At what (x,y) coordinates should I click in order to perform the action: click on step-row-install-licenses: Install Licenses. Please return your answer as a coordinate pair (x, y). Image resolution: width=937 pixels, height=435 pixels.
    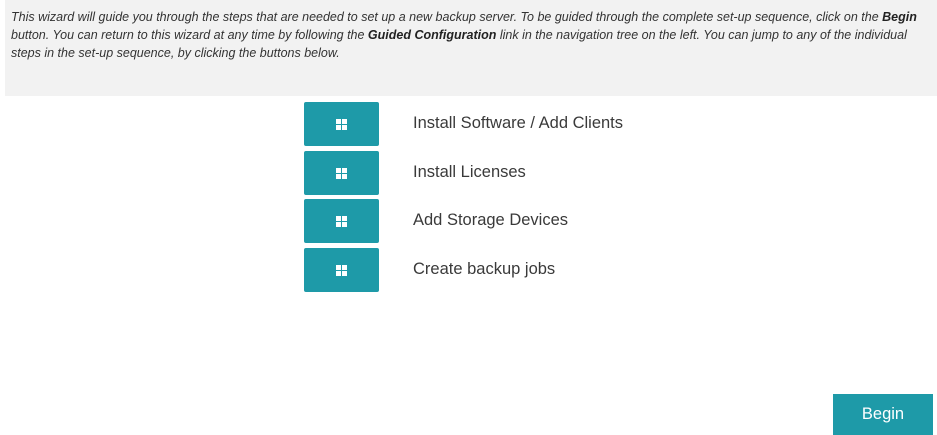
    Looking at the image, I should click on (514, 173).